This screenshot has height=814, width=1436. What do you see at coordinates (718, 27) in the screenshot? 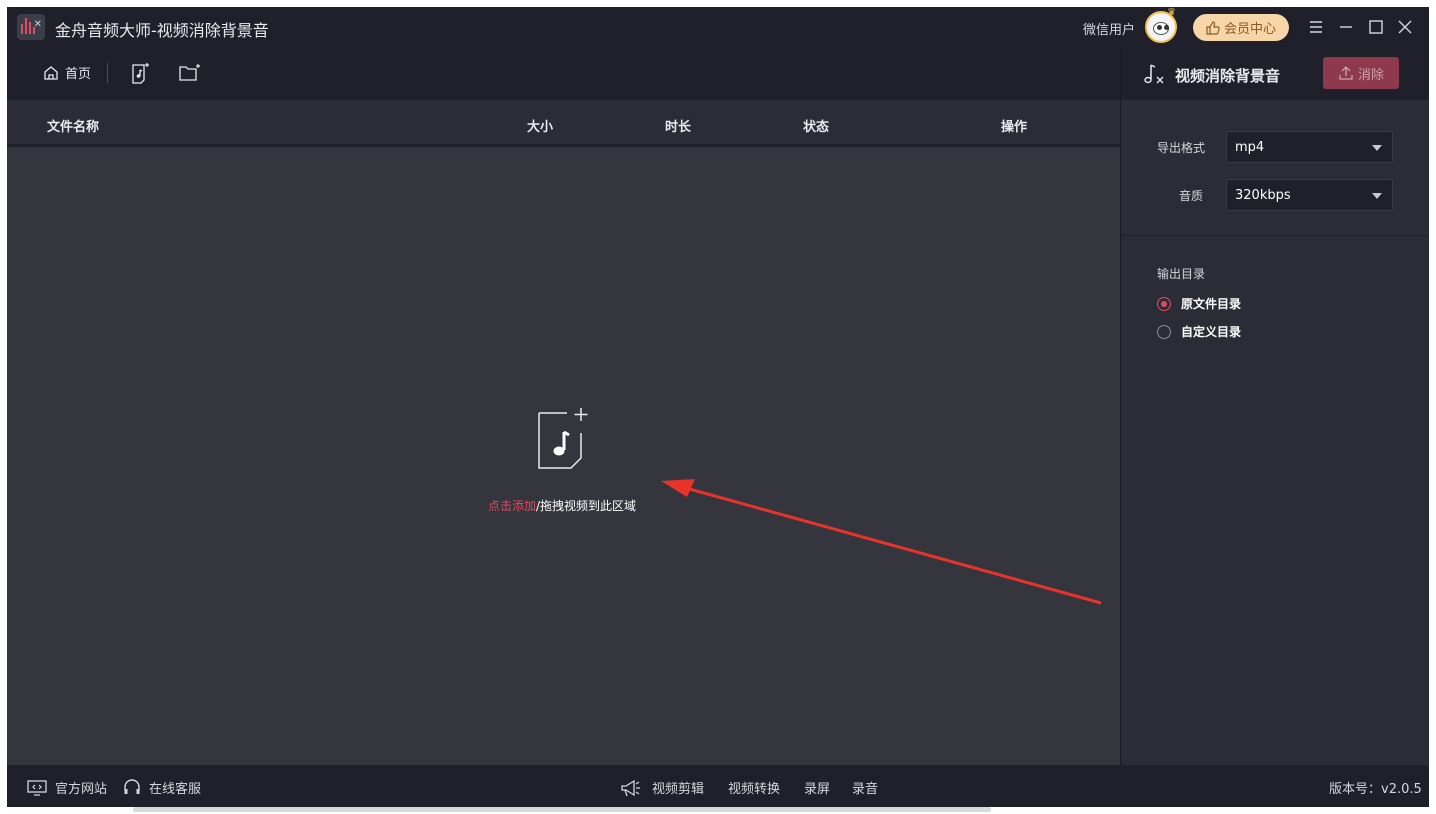
I see `title-bar: ✕ 金舟音频大师-视频消除背景音 微信用户 ♛ 会员中心` at bounding box center [718, 27].